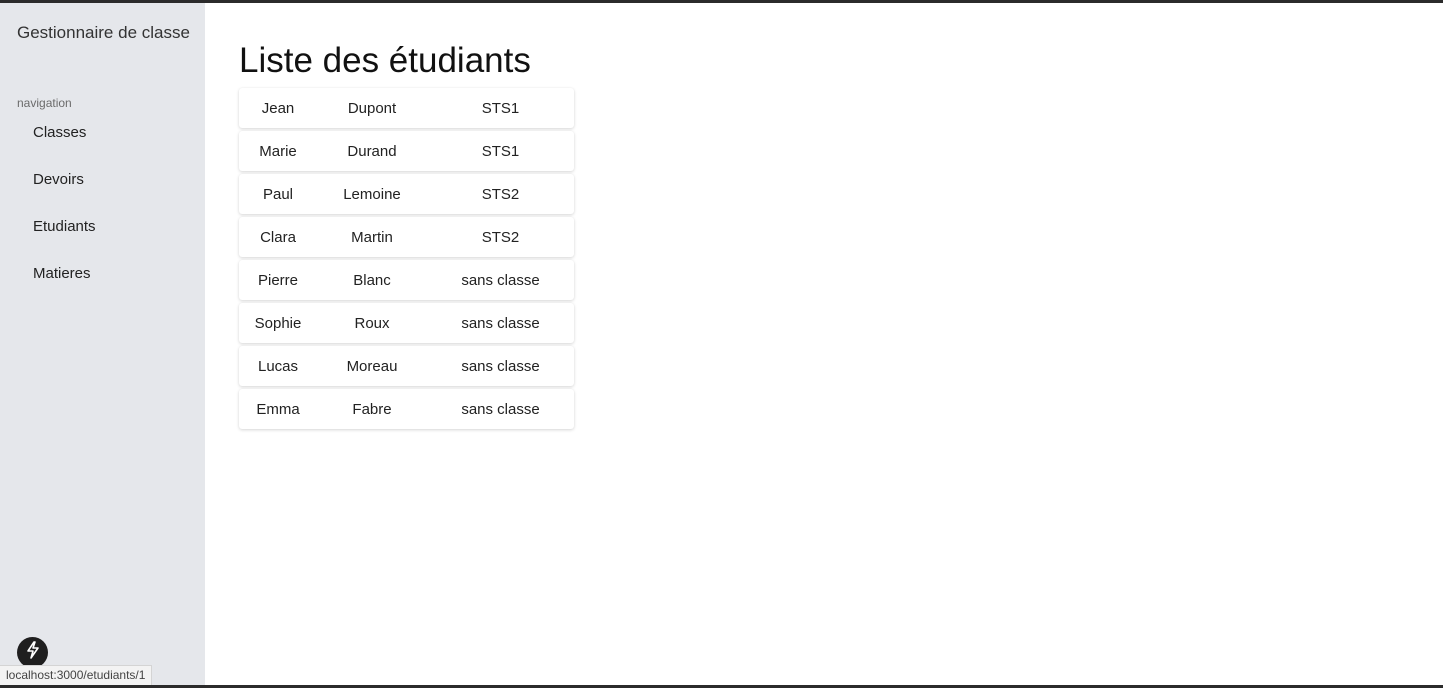 The width and height of the screenshot is (1443, 688). Describe the element at coordinates (406, 323) in the screenshot. I see `student-row: Sophie Roux sans classe` at that location.